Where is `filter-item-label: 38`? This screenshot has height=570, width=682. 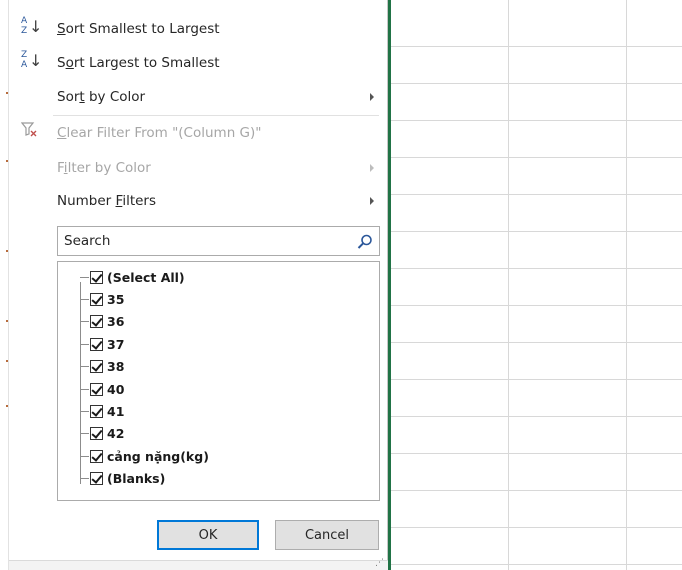
filter-item-label: 38 is located at coordinates (116, 367).